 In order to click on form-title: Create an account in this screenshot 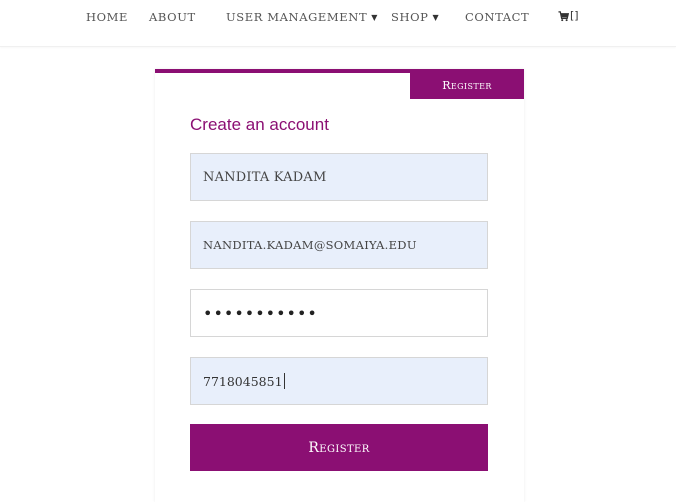, I will do `click(259, 124)`.